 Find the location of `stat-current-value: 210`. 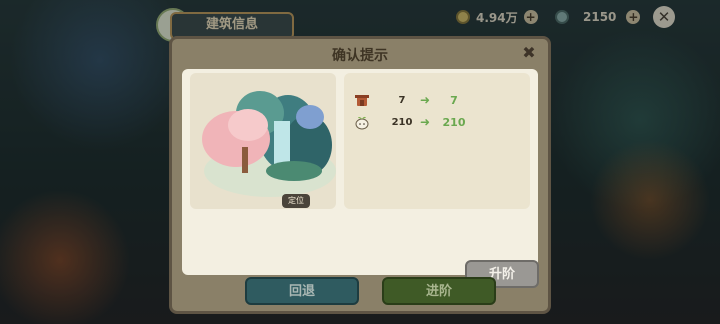

stat-current-value: 210 is located at coordinates (402, 122).